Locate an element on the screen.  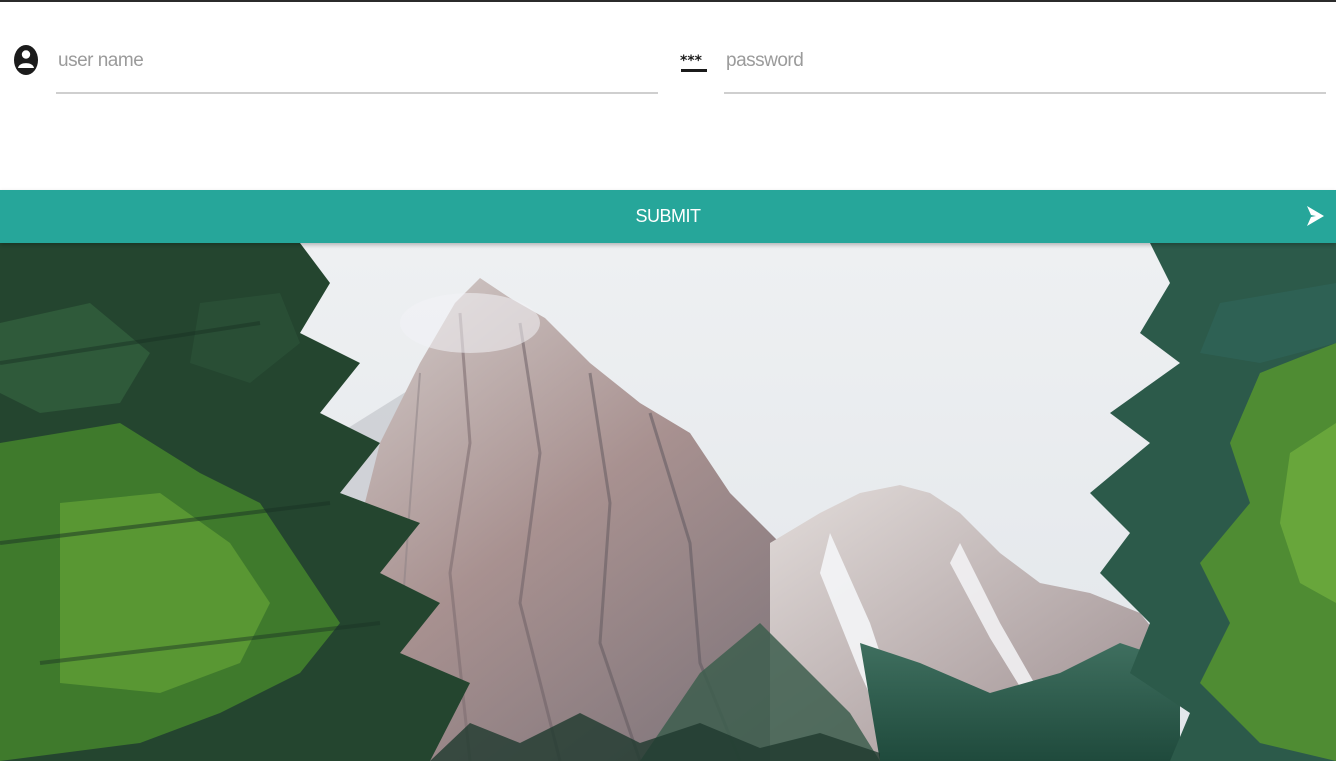
send-arrow-icon is located at coordinates (1315, 216).